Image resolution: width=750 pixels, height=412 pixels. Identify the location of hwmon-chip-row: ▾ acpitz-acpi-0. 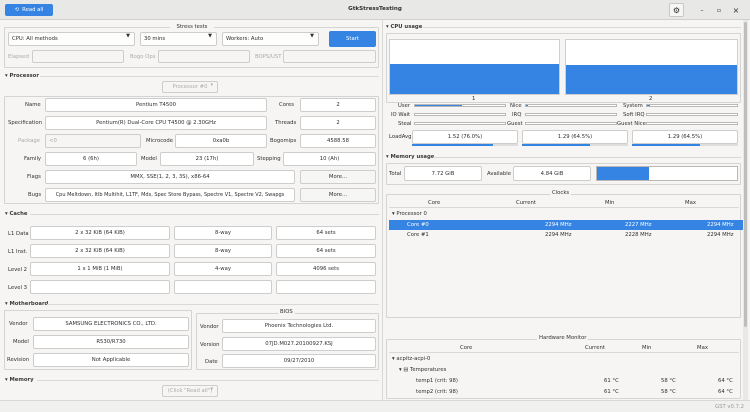
(411, 359).